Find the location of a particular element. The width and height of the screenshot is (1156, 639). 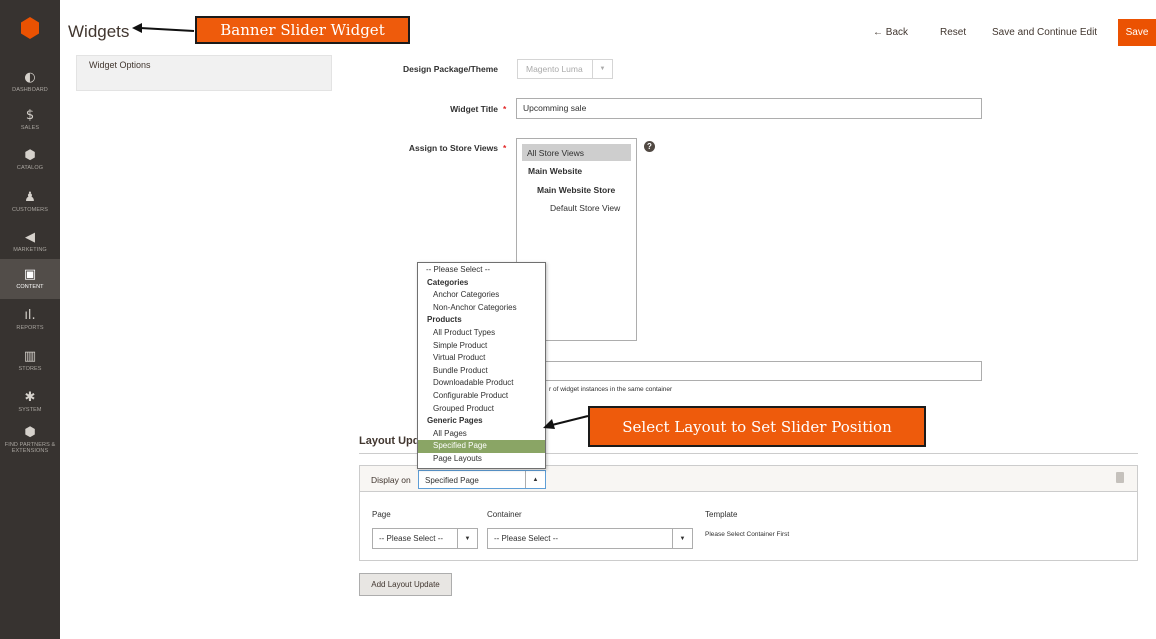

sidebar-item-label: REPORTS is located at coordinates (30, 328).